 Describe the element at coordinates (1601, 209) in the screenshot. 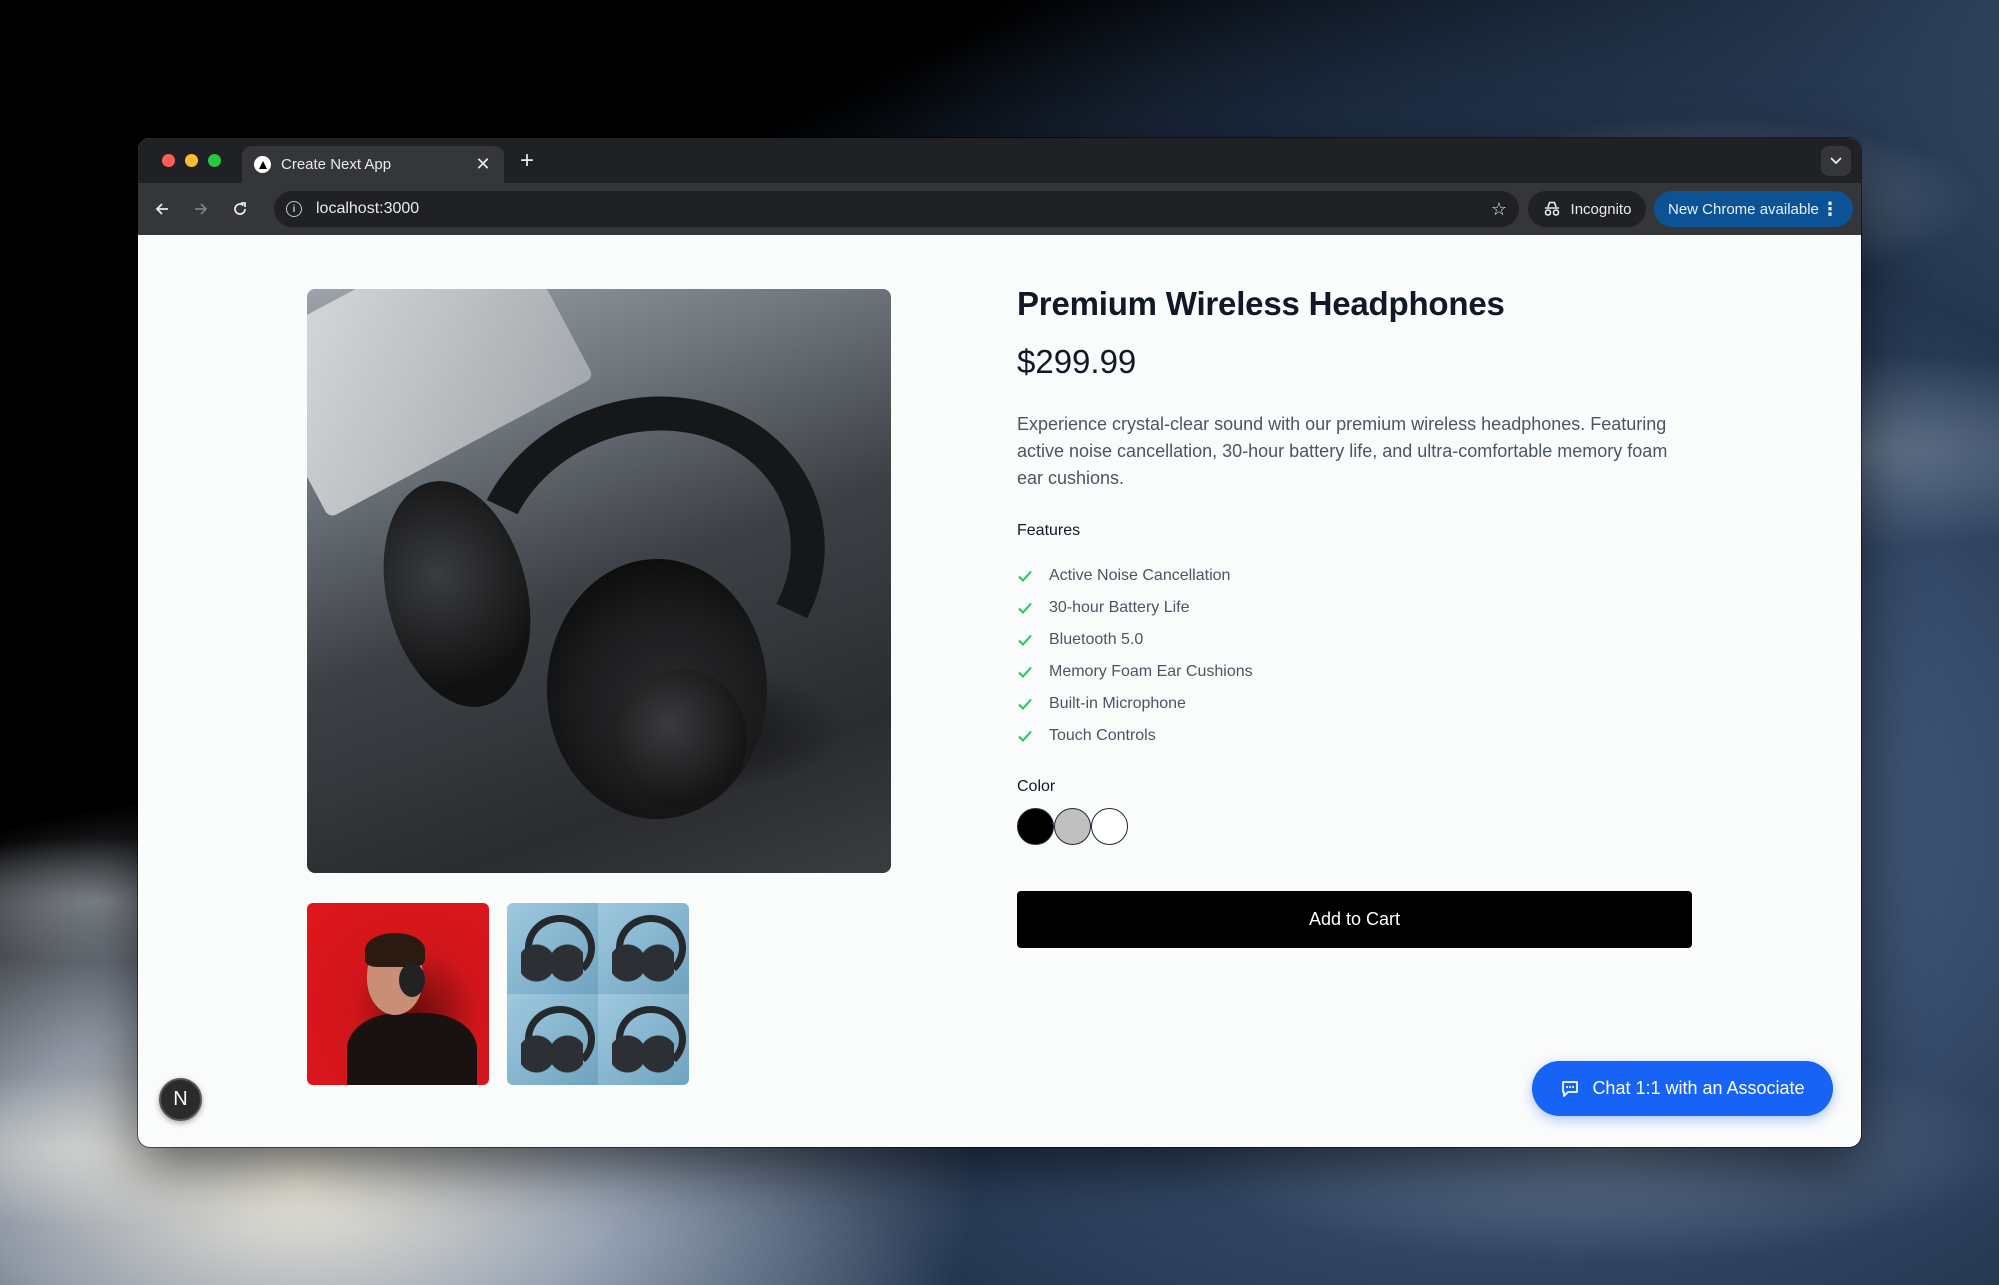

I see `incognito-label: Incognito` at that location.